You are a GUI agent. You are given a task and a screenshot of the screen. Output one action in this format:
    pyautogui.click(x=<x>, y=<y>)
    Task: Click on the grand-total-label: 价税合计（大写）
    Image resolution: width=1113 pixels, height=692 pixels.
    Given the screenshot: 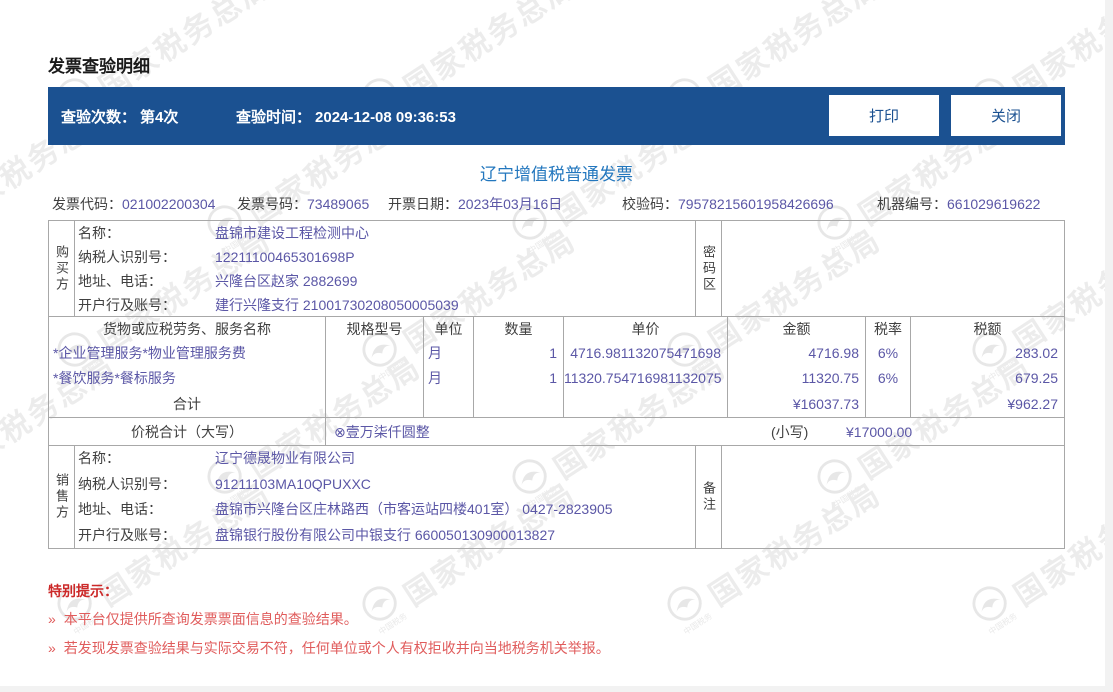 What is the action you would take?
    pyautogui.click(x=187, y=432)
    